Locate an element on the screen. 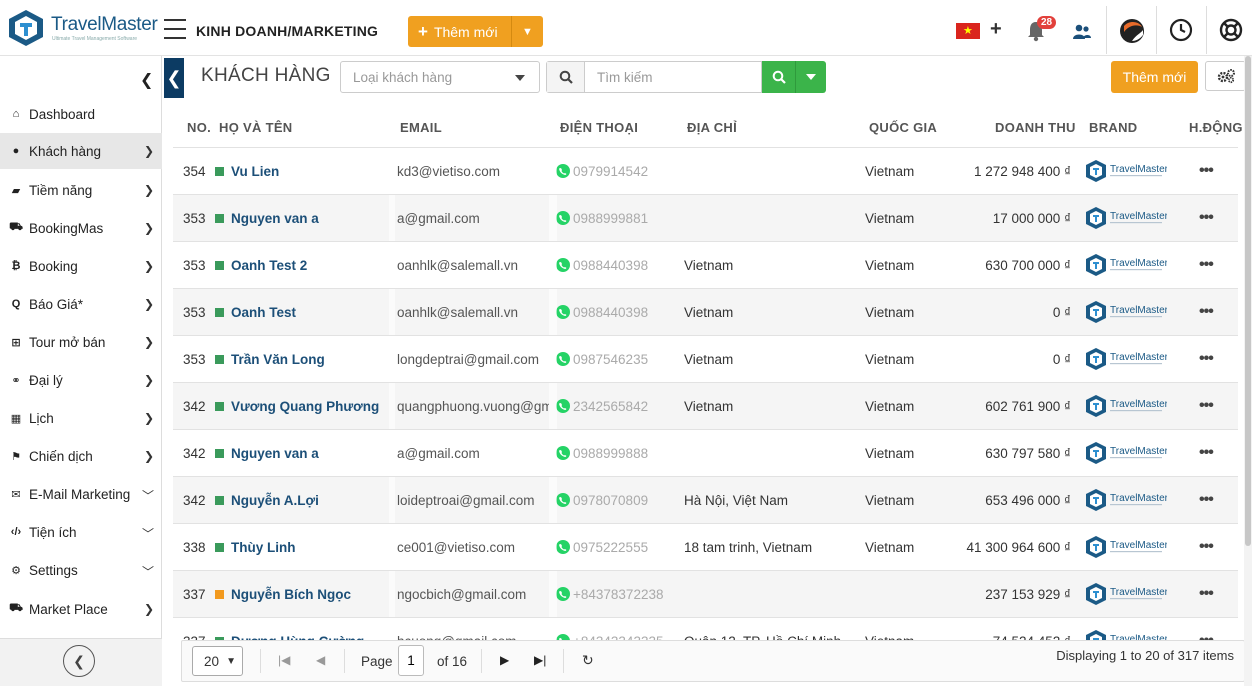 Image resolution: width=1252 pixels, height=686 pixels. page-size-select: 20 ▼ is located at coordinates (217, 661).